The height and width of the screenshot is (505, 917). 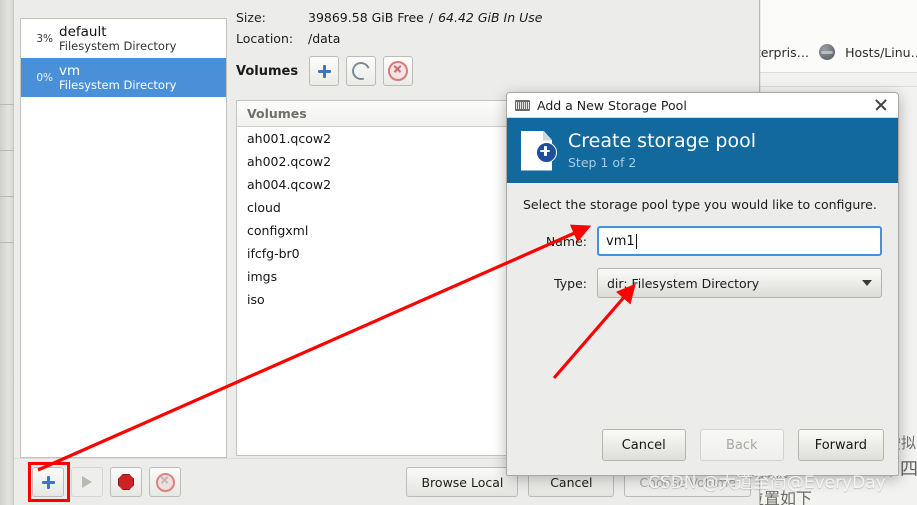 I want to click on pool-type-selected-value: dir: Filesystem Directory, so click(x=683, y=283).